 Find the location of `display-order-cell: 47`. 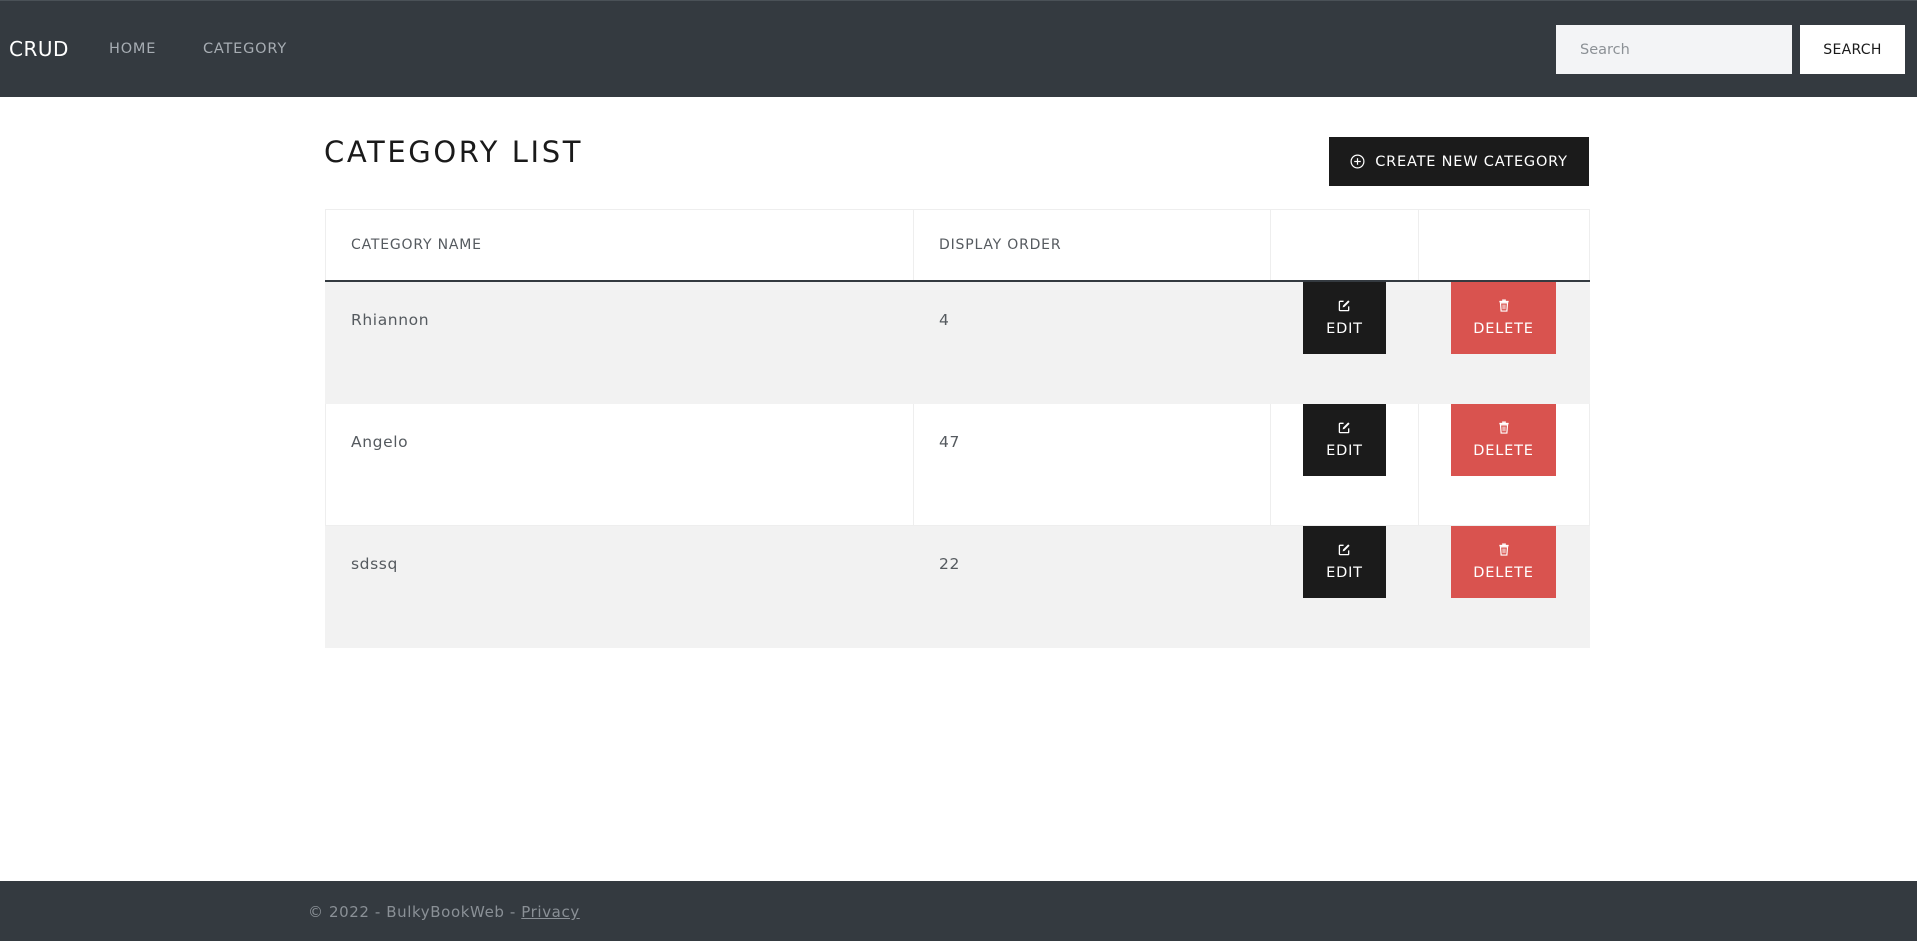

display-order-cell: 47 is located at coordinates (1092, 464).